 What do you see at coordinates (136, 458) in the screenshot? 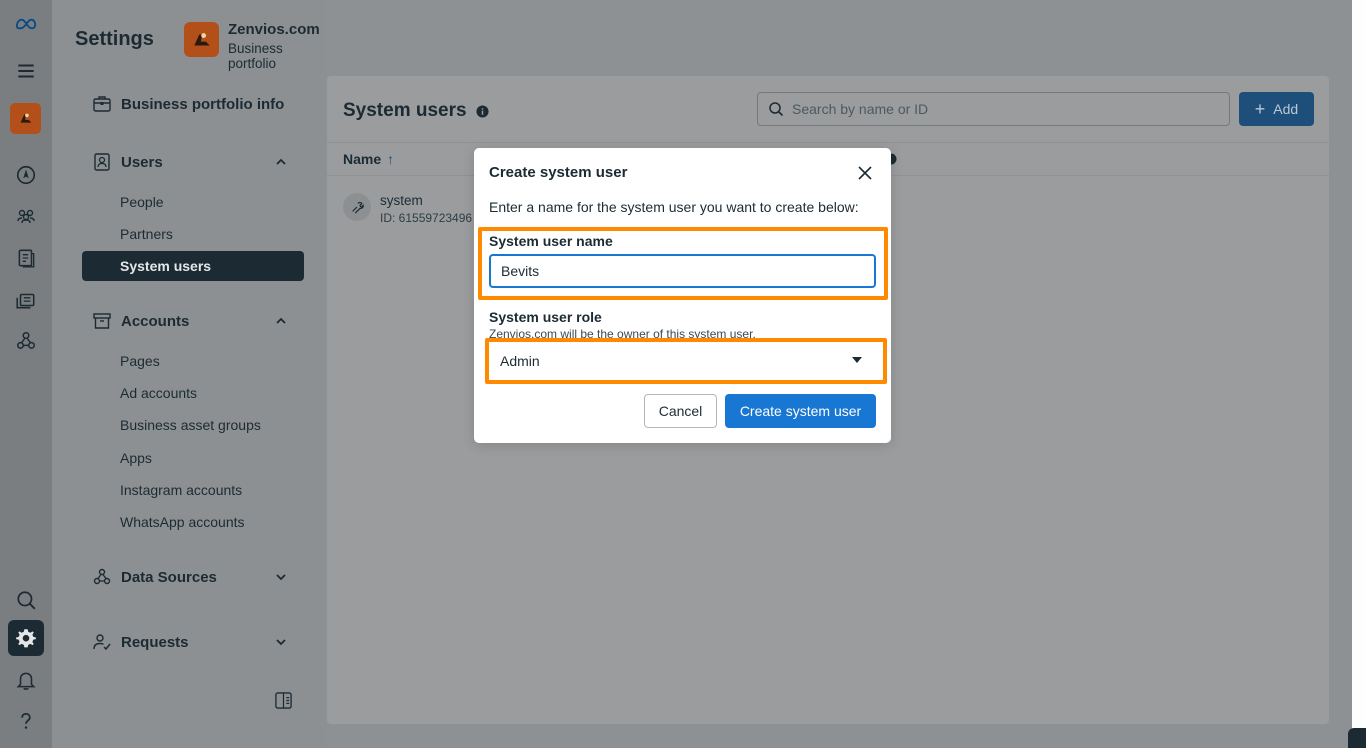
I see `nav-item-apps: Apps` at bounding box center [136, 458].